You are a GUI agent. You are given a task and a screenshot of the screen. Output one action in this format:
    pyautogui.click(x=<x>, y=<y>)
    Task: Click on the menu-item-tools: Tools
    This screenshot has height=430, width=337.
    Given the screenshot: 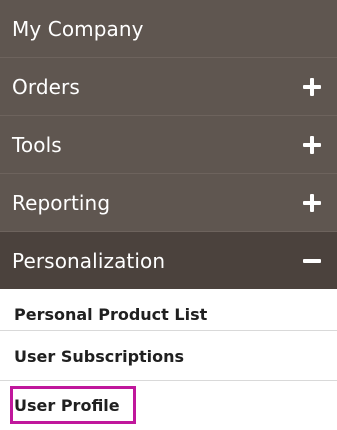 What is the action you would take?
    pyautogui.click(x=168, y=144)
    